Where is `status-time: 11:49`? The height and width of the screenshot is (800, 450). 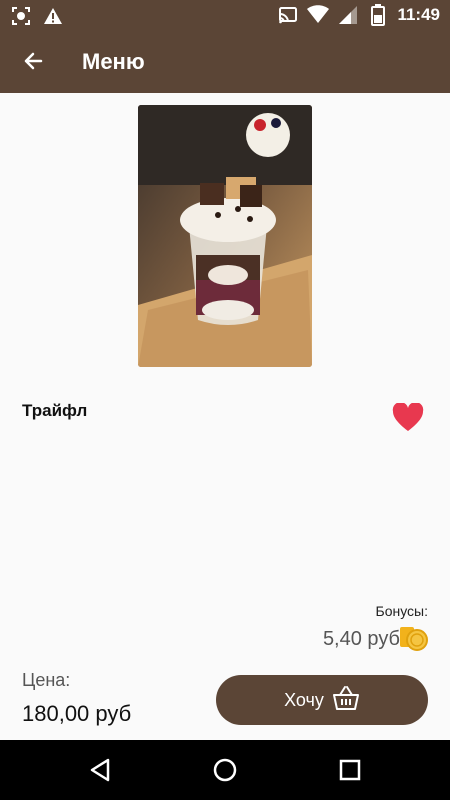
status-time: 11:49 is located at coordinates (418, 14).